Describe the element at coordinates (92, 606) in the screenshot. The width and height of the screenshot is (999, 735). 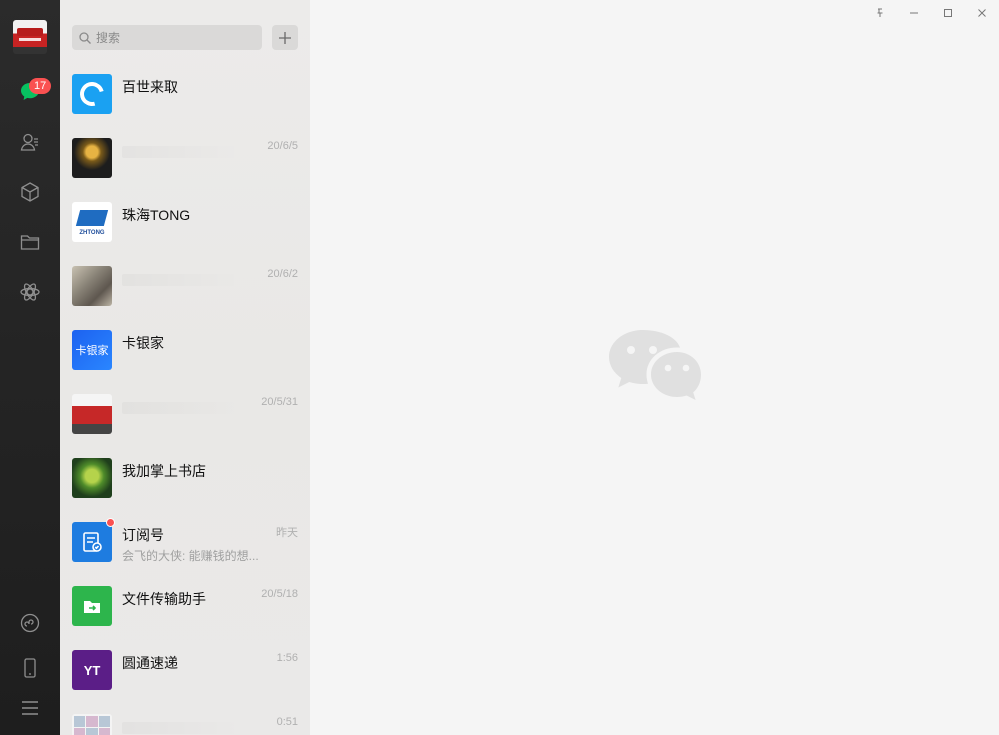
I see `file-transfer-icon` at that location.